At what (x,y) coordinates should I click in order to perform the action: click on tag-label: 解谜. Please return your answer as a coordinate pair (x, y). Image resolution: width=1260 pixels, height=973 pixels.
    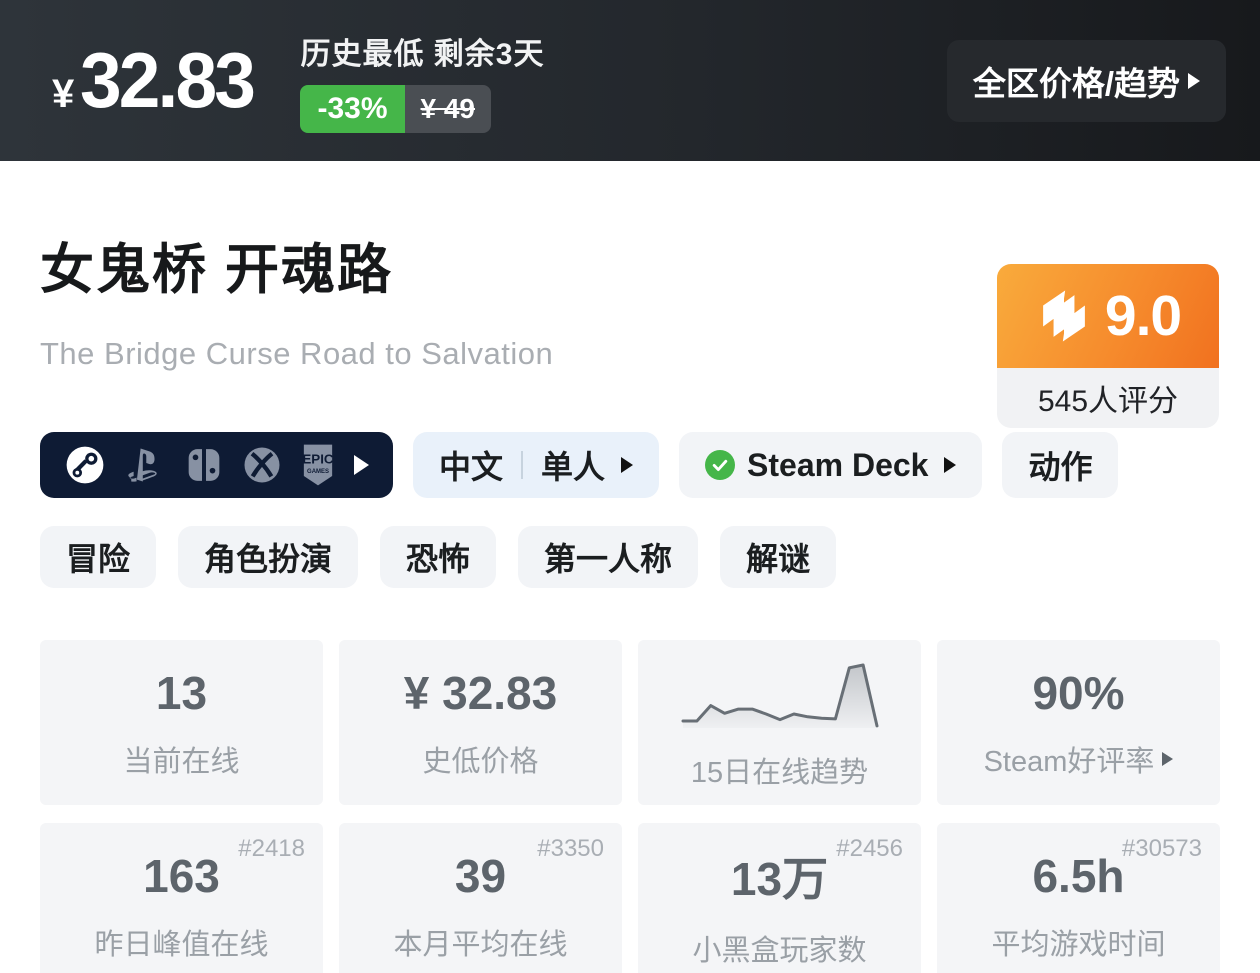
    Looking at the image, I should click on (778, 559).